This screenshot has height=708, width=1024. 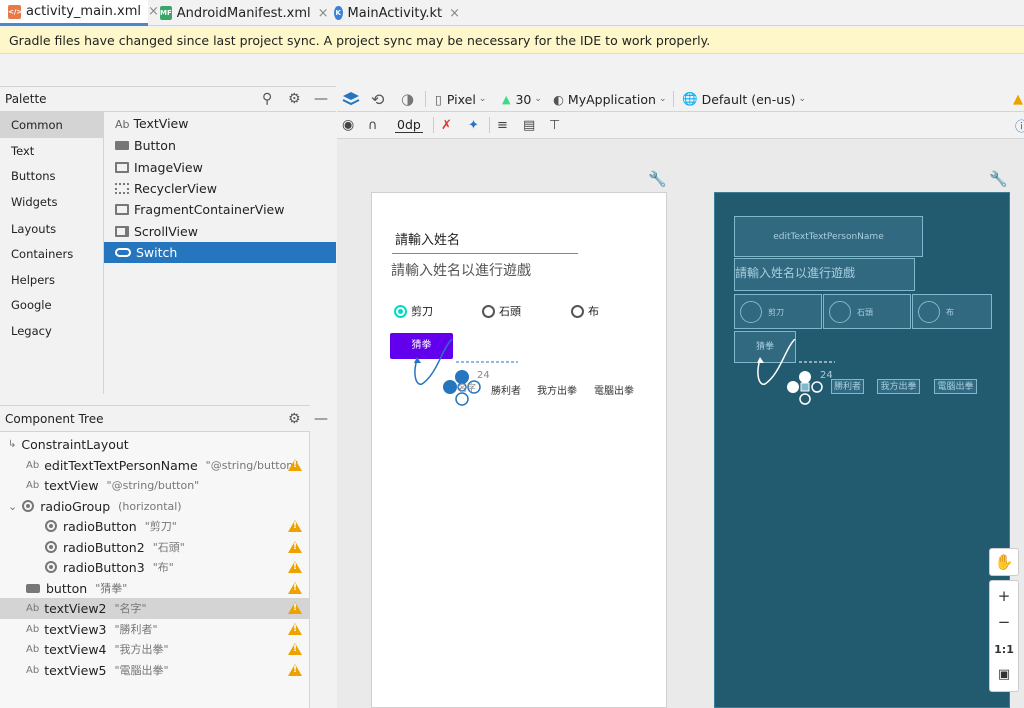 I want to click on bp-my-move: 我方出拳, so click(x=898, y=386).